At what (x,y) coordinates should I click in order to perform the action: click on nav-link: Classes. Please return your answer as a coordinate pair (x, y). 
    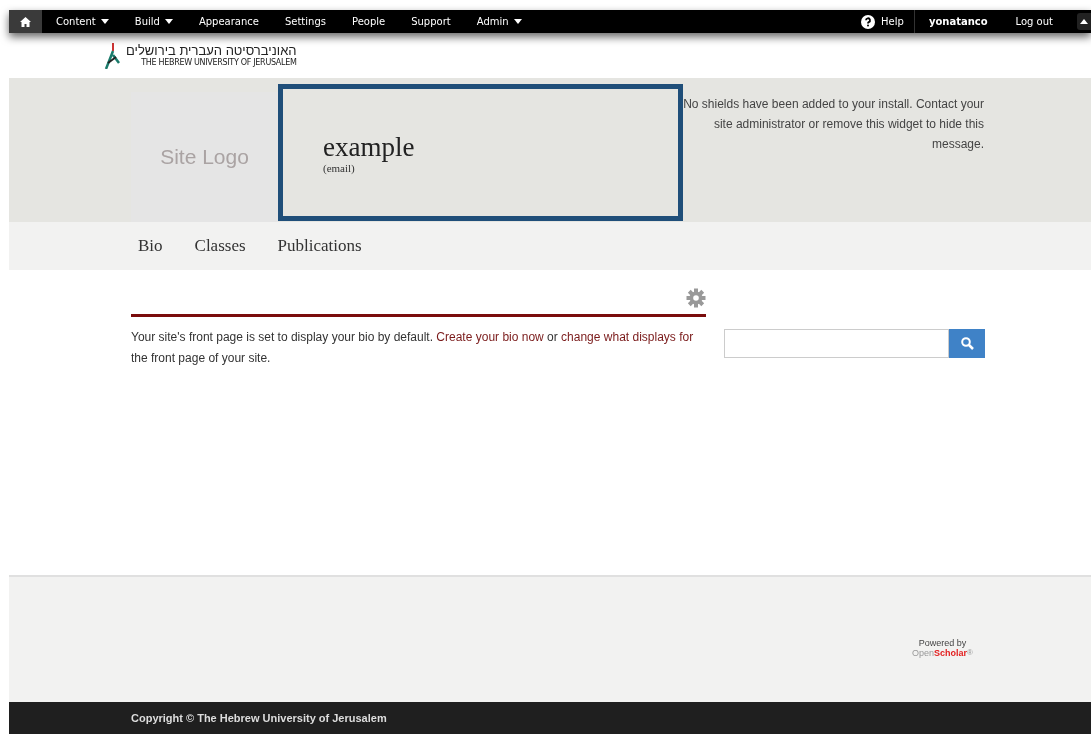
    Looking at the image, I should click on (220, 246).